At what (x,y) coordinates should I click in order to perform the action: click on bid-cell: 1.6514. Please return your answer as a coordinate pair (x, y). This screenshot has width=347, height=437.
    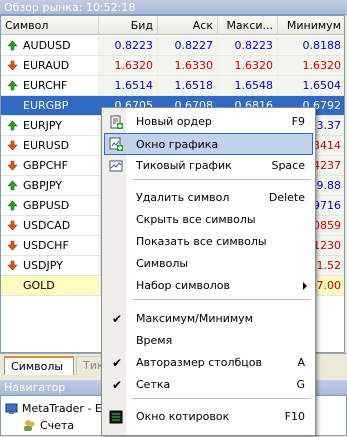
    Looking at the image, I should click on (128, 85).